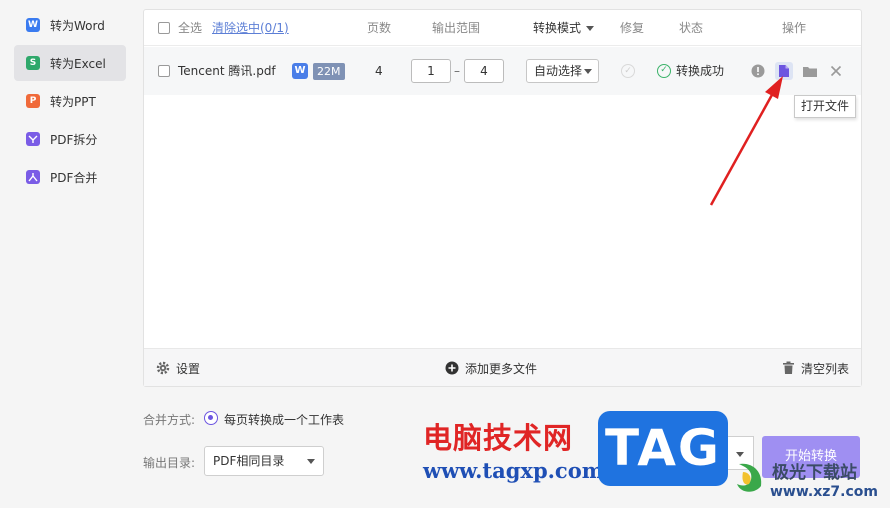 This screenshot has width=890, height=508. What do you see at coordinates (300, 71) in the screenshot?
I see `word-format-icon: W` at bounding box center [300, 71].